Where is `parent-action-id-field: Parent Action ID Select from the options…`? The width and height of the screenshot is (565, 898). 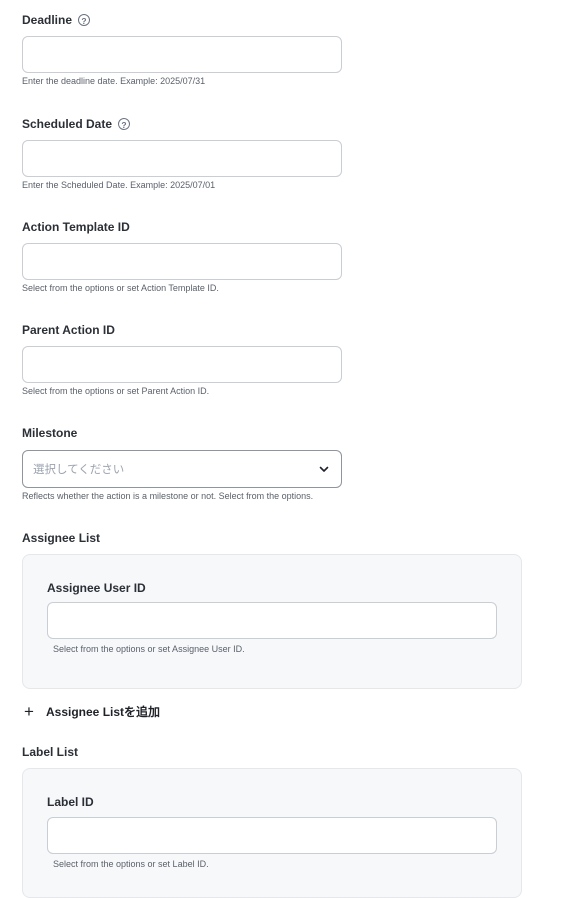 parent-action-id-field: Parent Action ID Select from the options… is located at coordinates (182, 359).